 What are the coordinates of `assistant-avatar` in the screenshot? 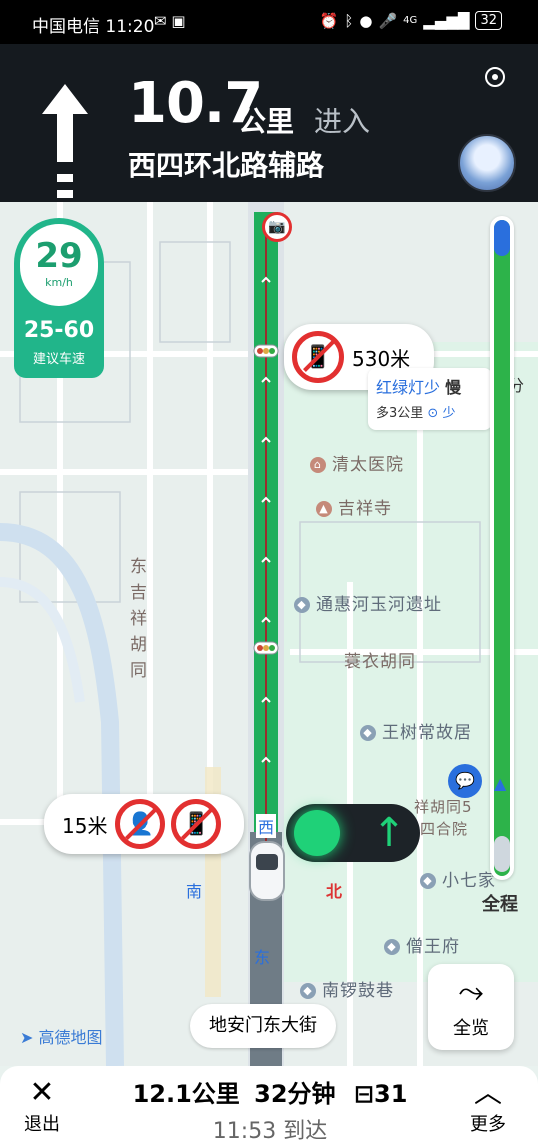 It's located at (487, 163).